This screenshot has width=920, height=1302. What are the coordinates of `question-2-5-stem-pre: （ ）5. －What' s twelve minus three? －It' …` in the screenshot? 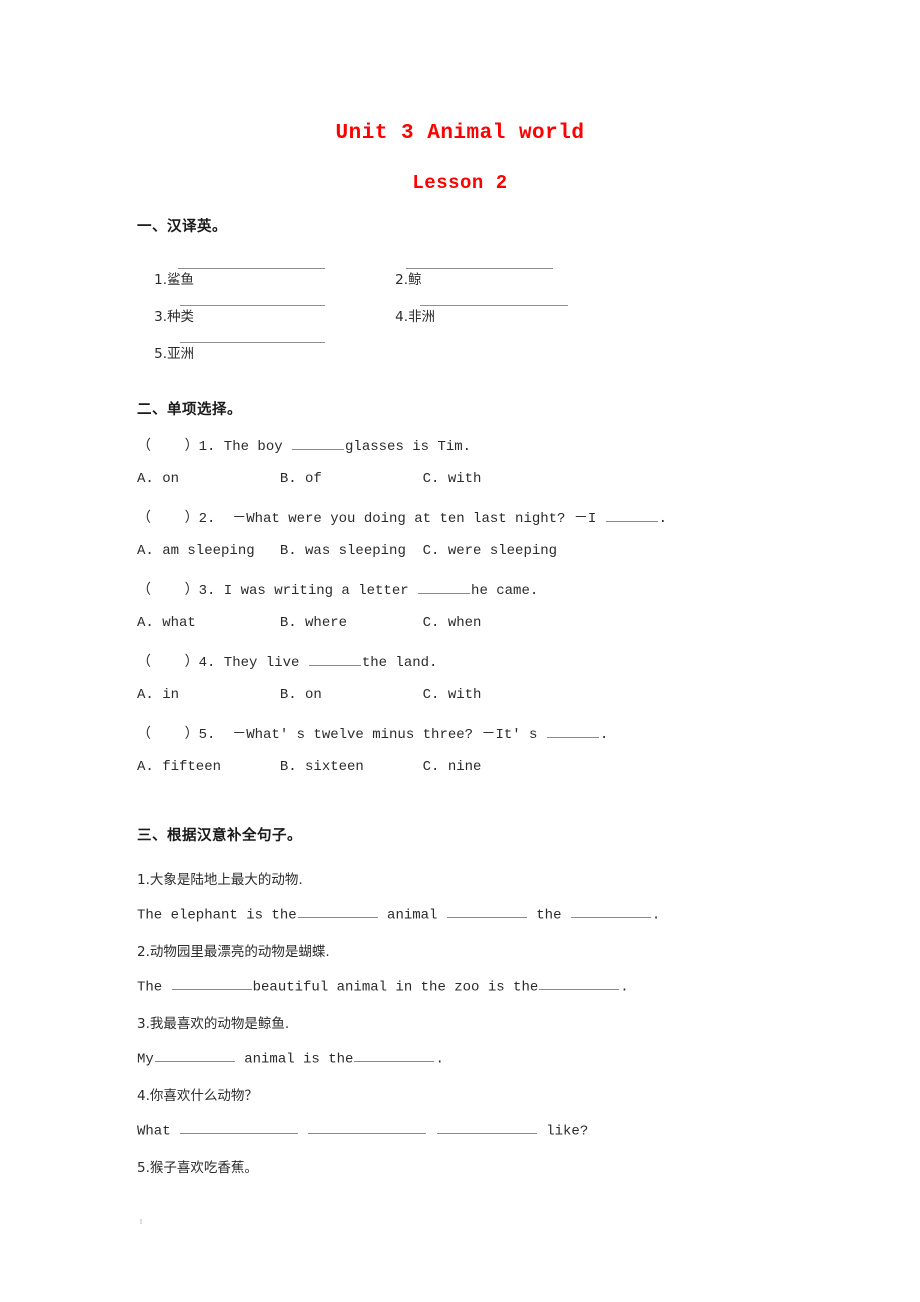 It's located at (341, 735).